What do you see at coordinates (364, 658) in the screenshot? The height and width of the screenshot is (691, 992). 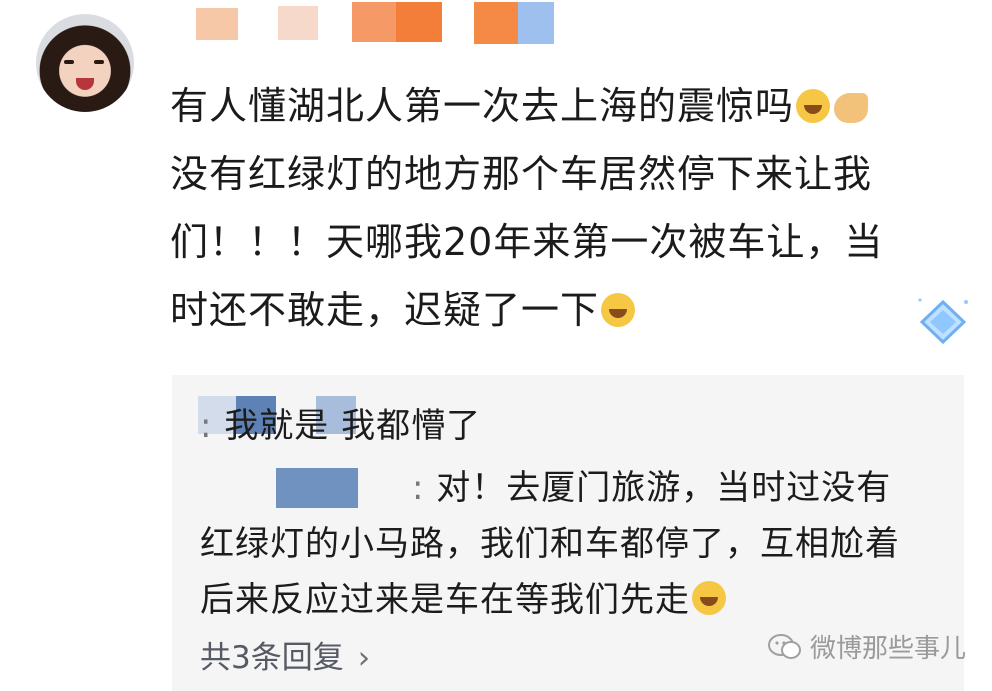 I see `chevron-right-icon: ›` at bounding box center [364, 658].